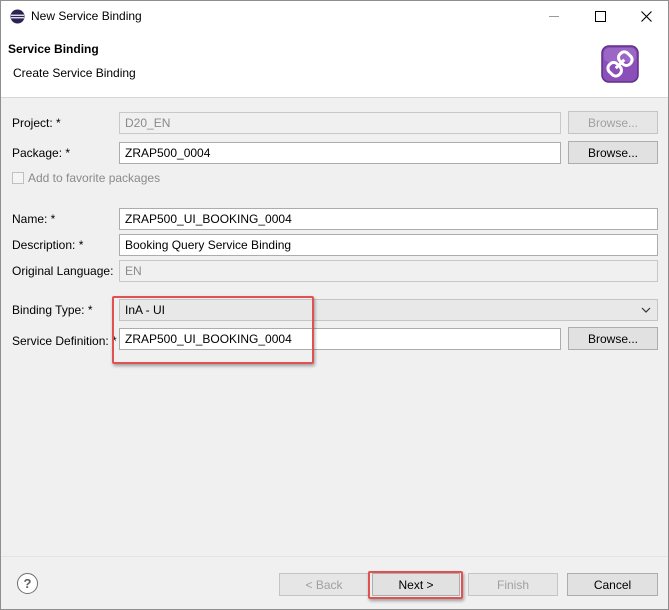 This screenshot has height=610, width=669. Describe the element at coordinates (388, 219) in the screenshot. I see `name-field: ZRAP500_UI_BOOKING_0004` at that location.